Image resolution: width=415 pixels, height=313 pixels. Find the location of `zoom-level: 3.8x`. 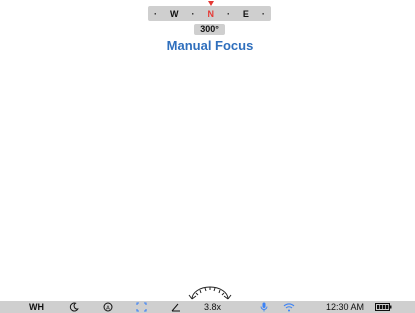

zoom-level: 3.8x is located at coordinates (212, 307).